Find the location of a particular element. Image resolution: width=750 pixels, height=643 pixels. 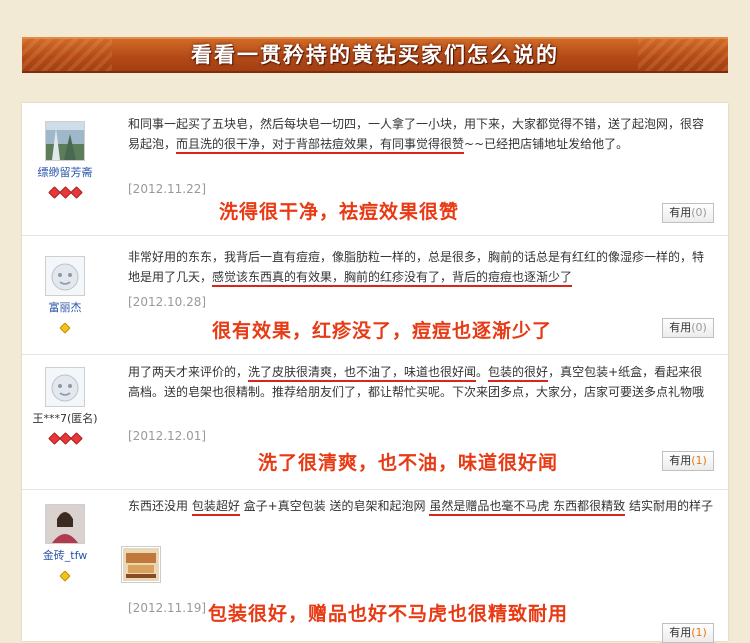

banner-right-ornament is located at coordinates (683, 55).